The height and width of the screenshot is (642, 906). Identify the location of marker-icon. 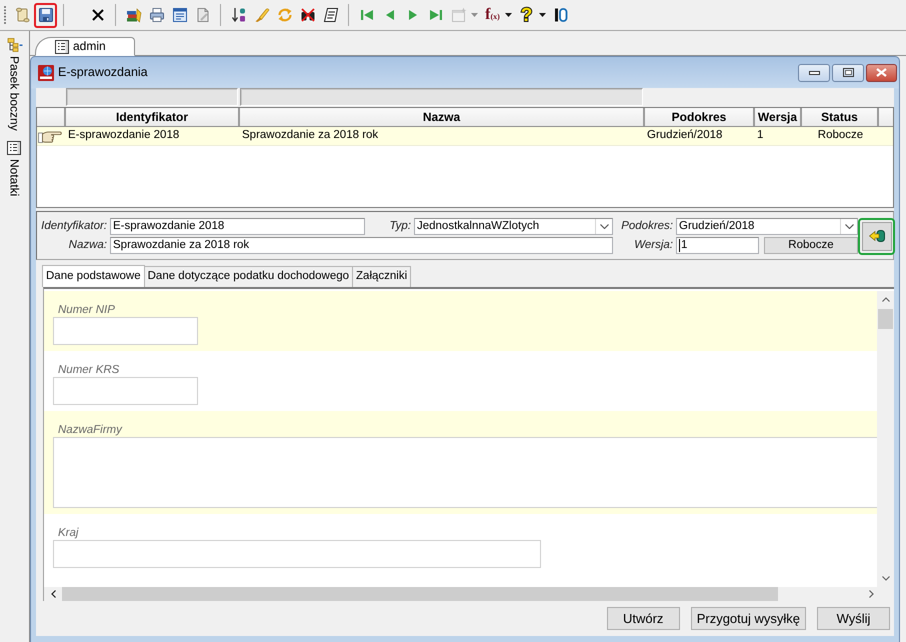
(262, 15).